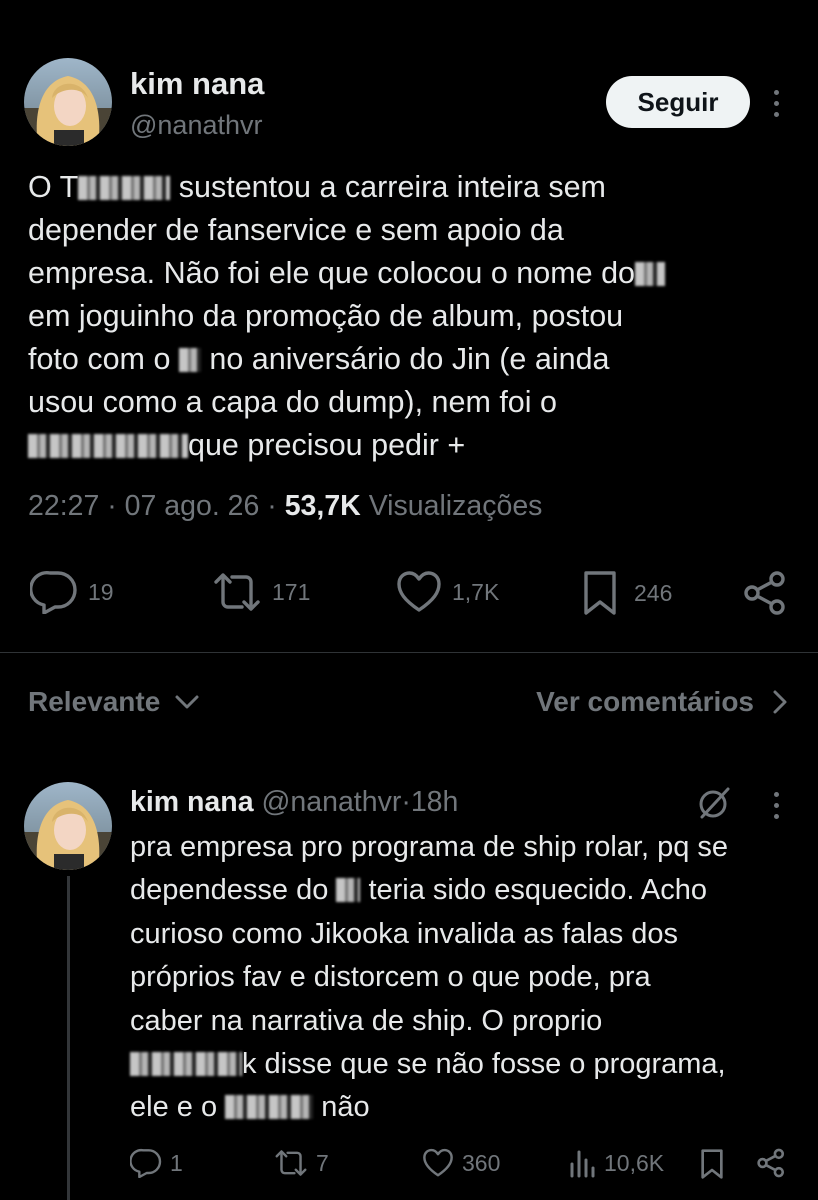  What do you see at coordinates (68, 826) in the screenshot?
I see `reply-author-avatar` at bounding box center [68, 826].